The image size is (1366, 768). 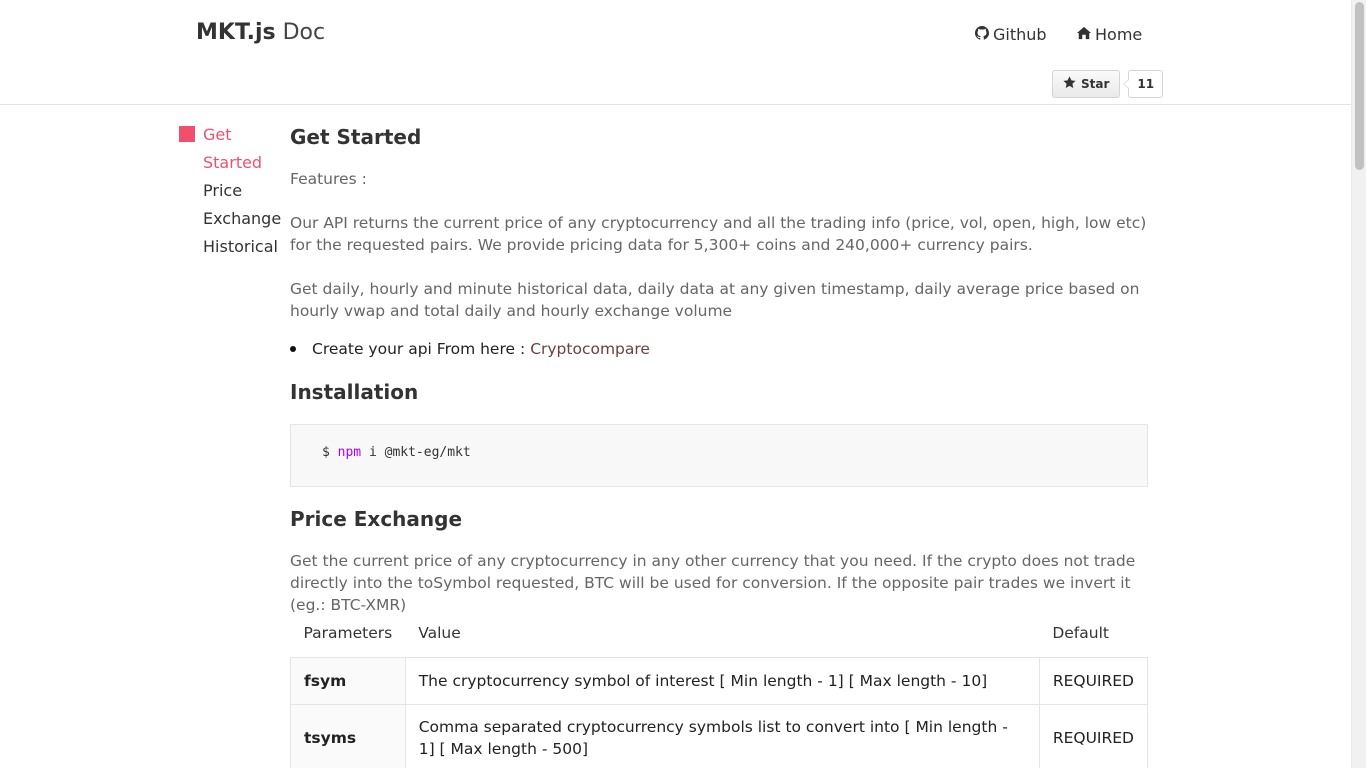 I want to click on home-icon, so click(x=1084, y=34).